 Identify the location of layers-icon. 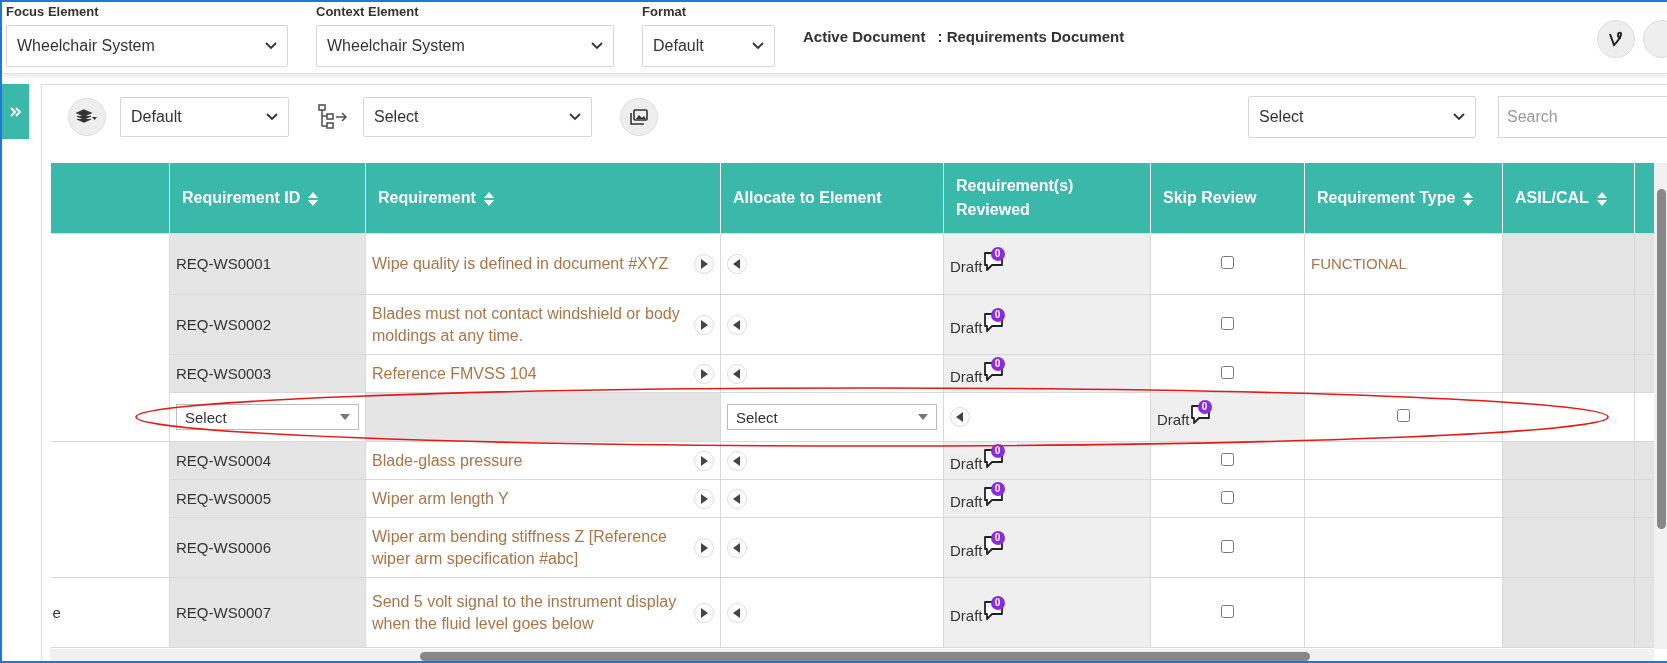
(87, 117).